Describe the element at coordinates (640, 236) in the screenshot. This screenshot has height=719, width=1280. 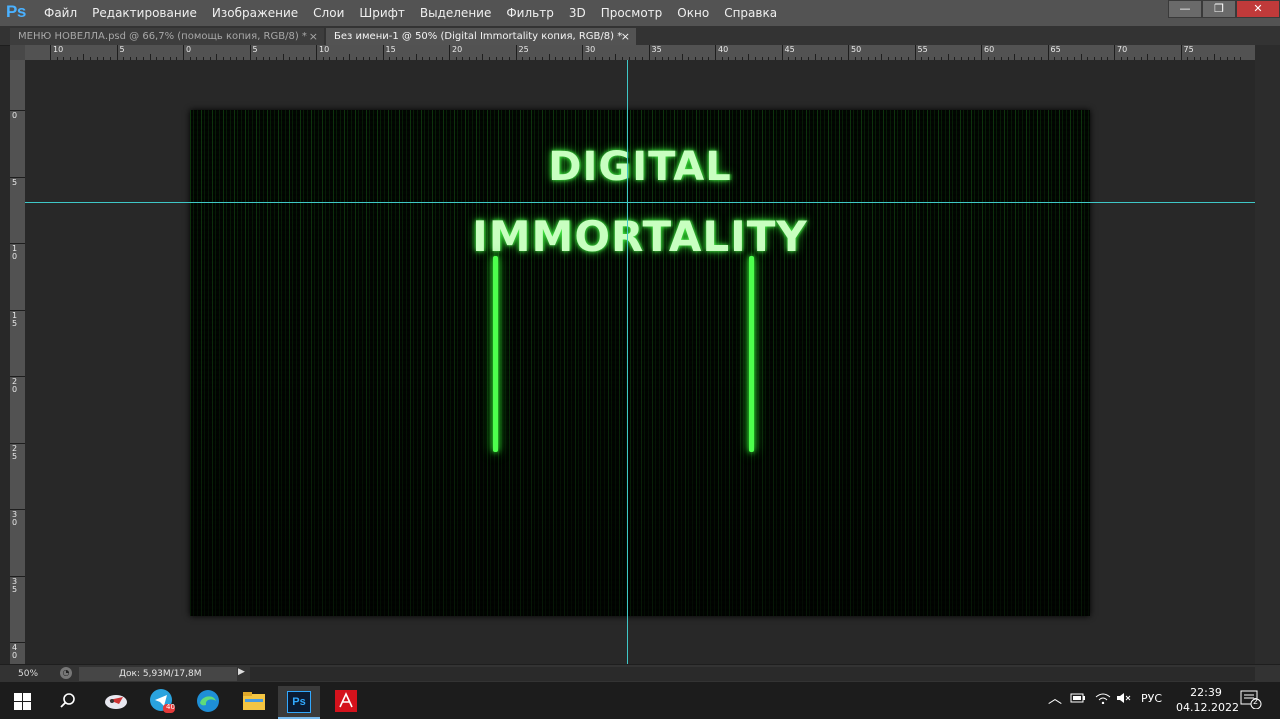
I see `canvas-title-immortality: IMMORTALITY` at that location.